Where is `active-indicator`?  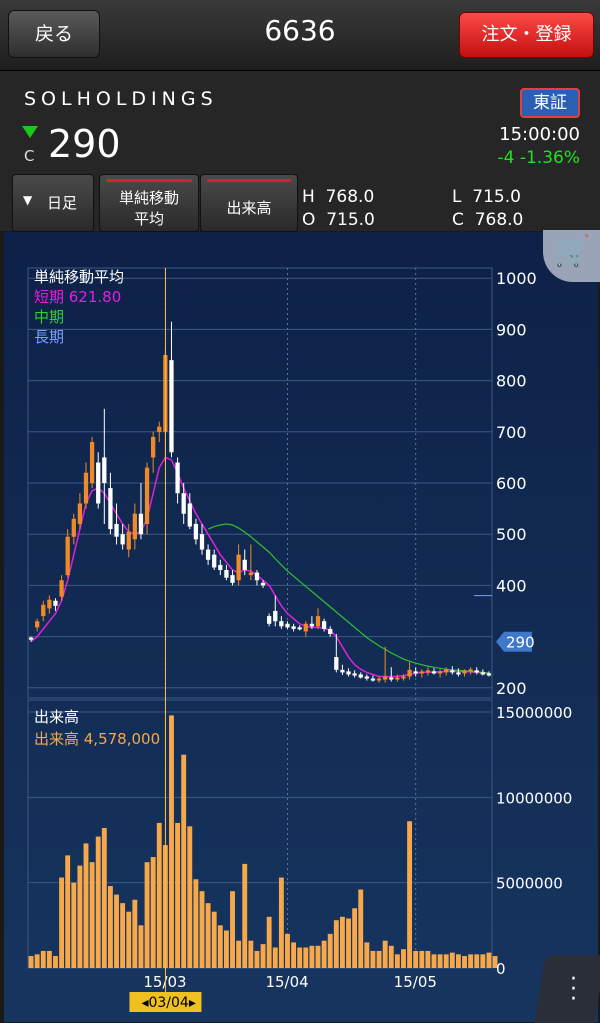
active-indicator is located at coordinates (249, 180).